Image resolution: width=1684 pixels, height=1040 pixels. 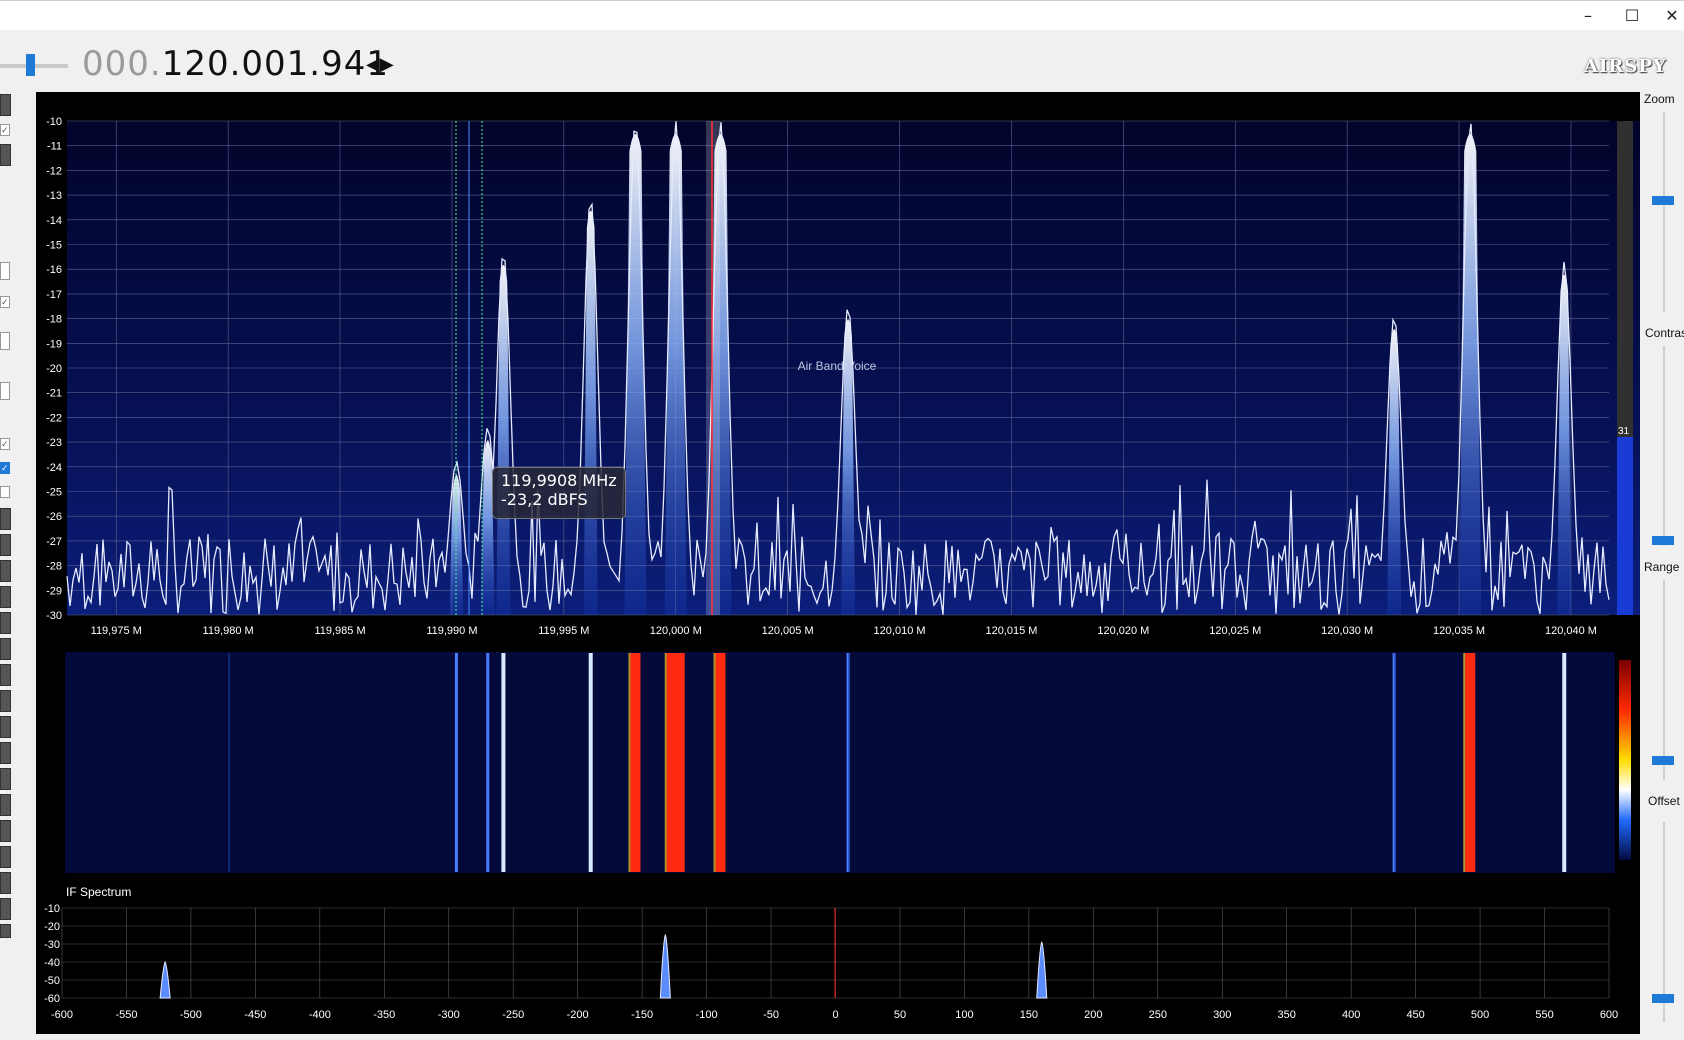 I want to click on offset-slider-track, so click(x=1664, y=922).